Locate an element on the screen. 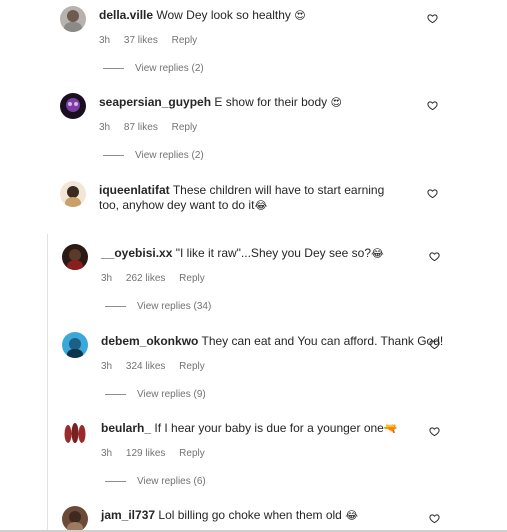 Image resolution: width=507 pixels, height=532 pixels. comment-username: della.ville is located at coordinates (126, 15).